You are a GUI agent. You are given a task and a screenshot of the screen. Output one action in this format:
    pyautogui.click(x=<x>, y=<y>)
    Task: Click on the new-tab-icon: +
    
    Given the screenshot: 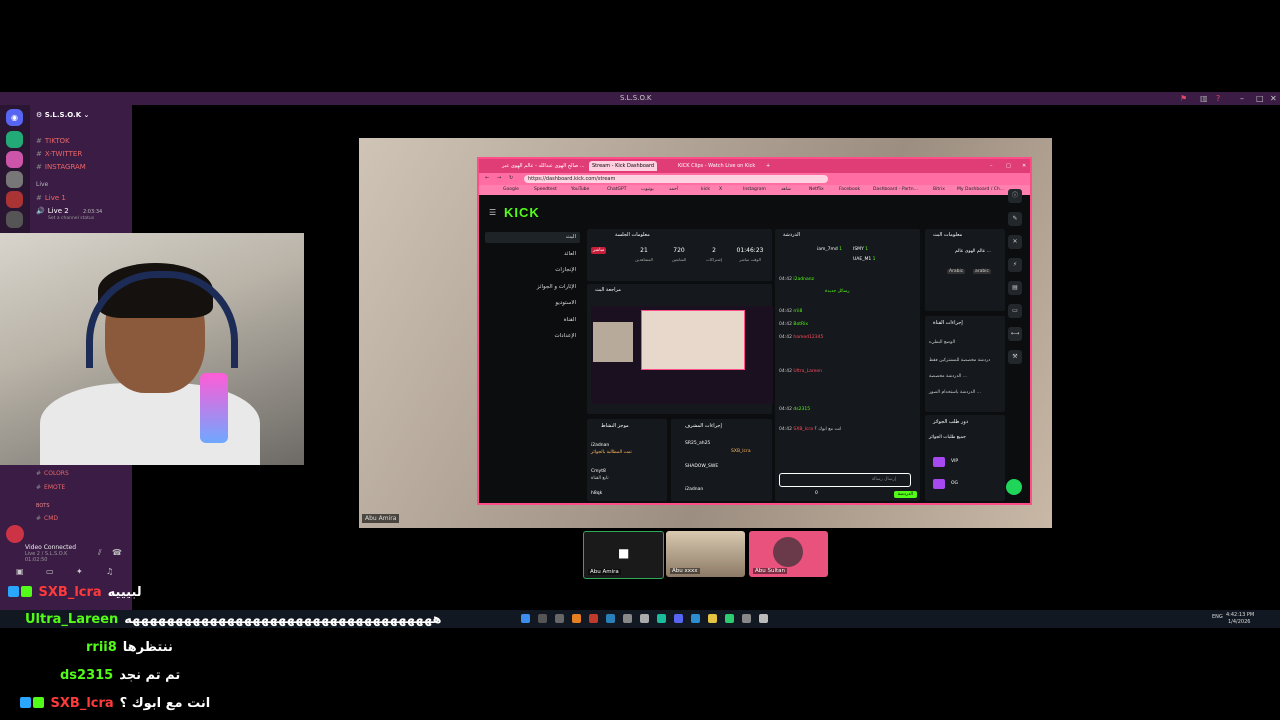 What is the action you would take?
    pyautogui.click(x=768, y=166)
    